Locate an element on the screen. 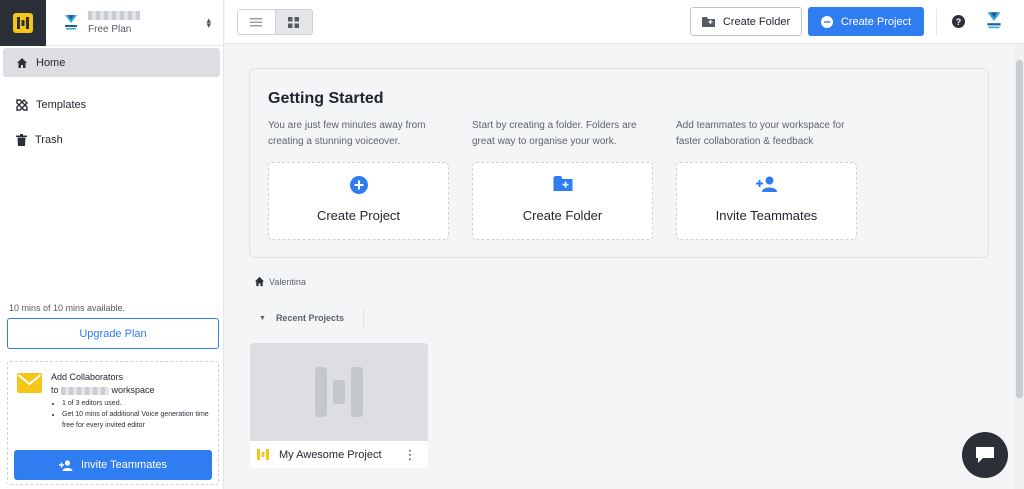 The width and height of the screenshot is (1024, 489). brand-header: Free Plan ▴ ▾ is located at coordinates (111, 23).